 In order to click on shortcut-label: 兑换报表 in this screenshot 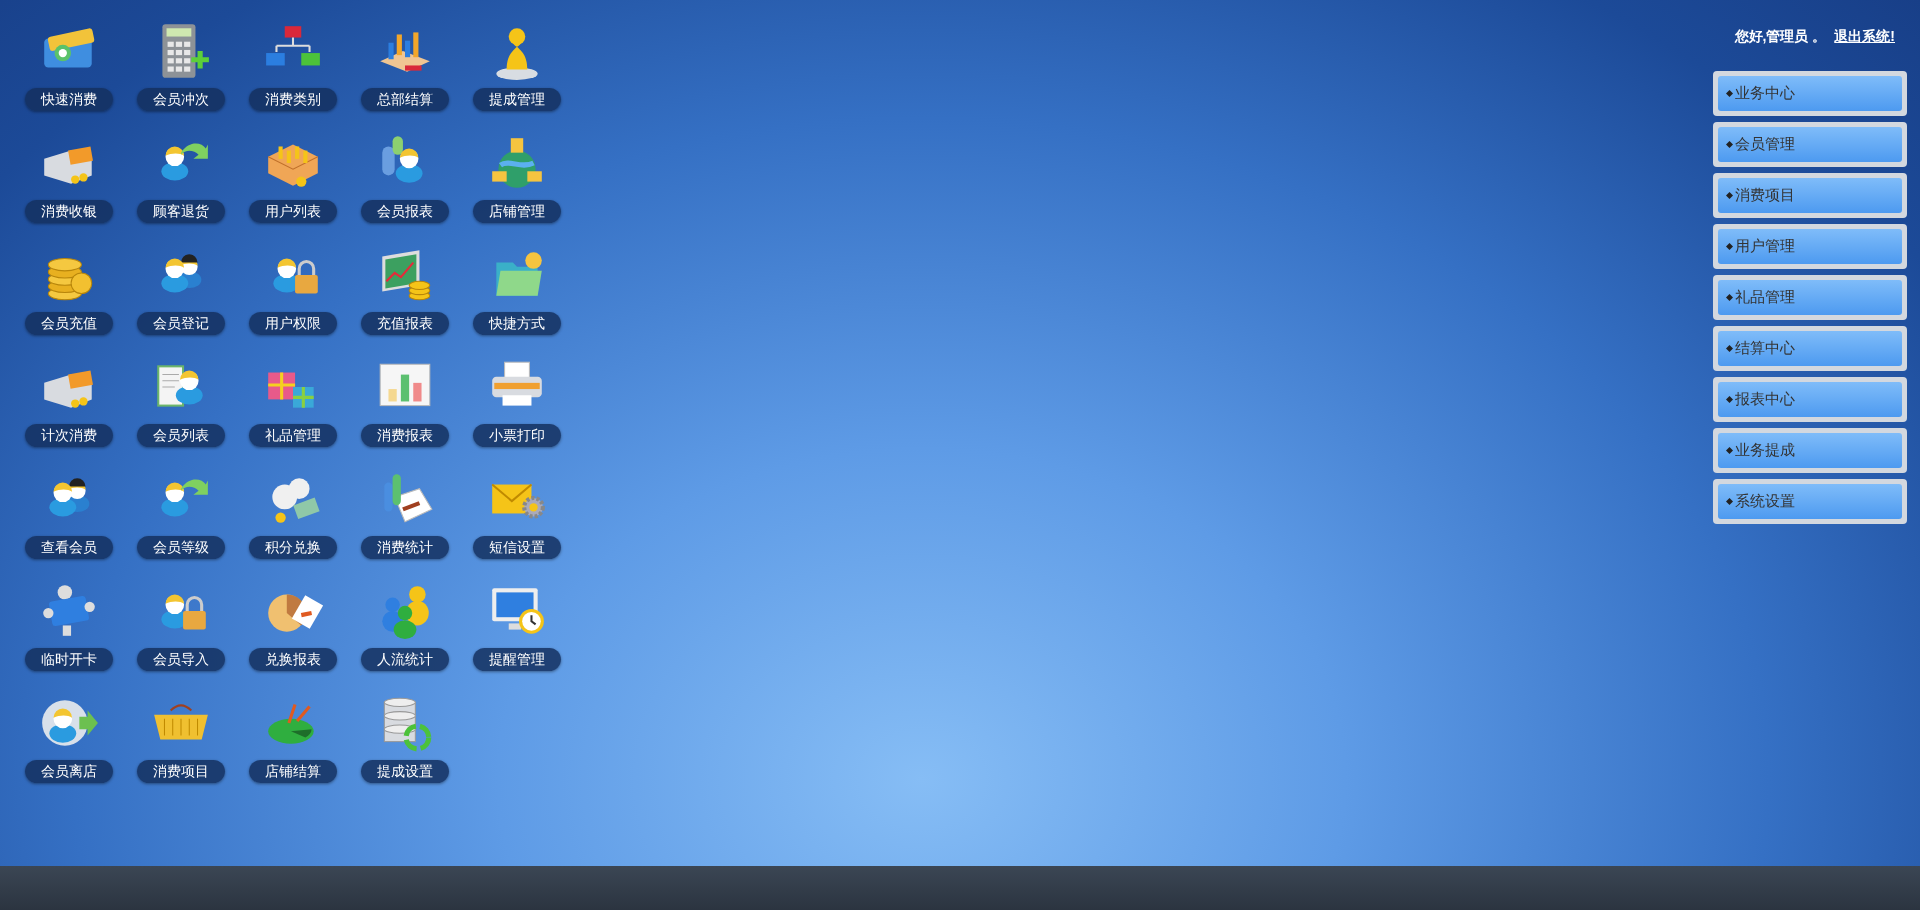, I will do `click(293, 659)`.